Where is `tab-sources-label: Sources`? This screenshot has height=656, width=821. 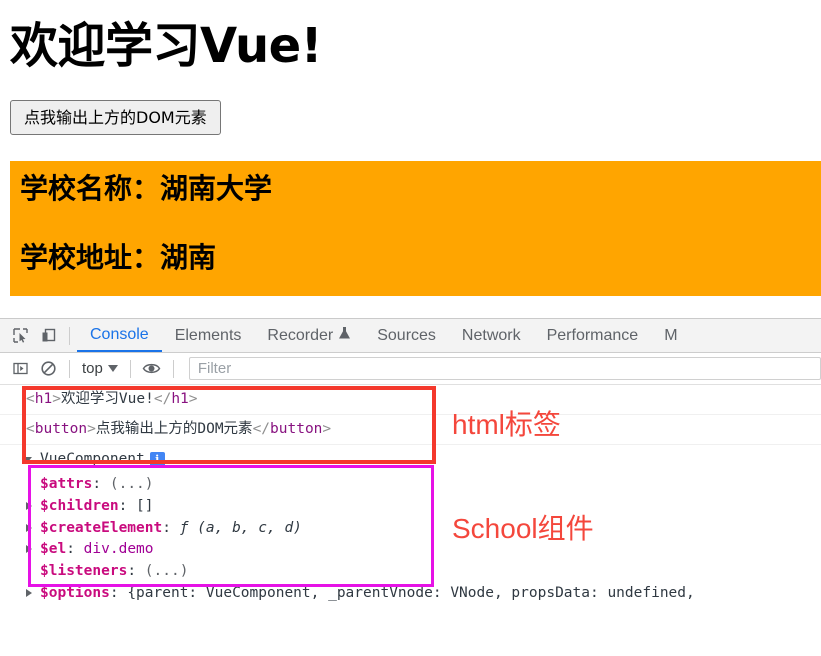
tab-sources-label: Sources is located at coordinates (406, 335).